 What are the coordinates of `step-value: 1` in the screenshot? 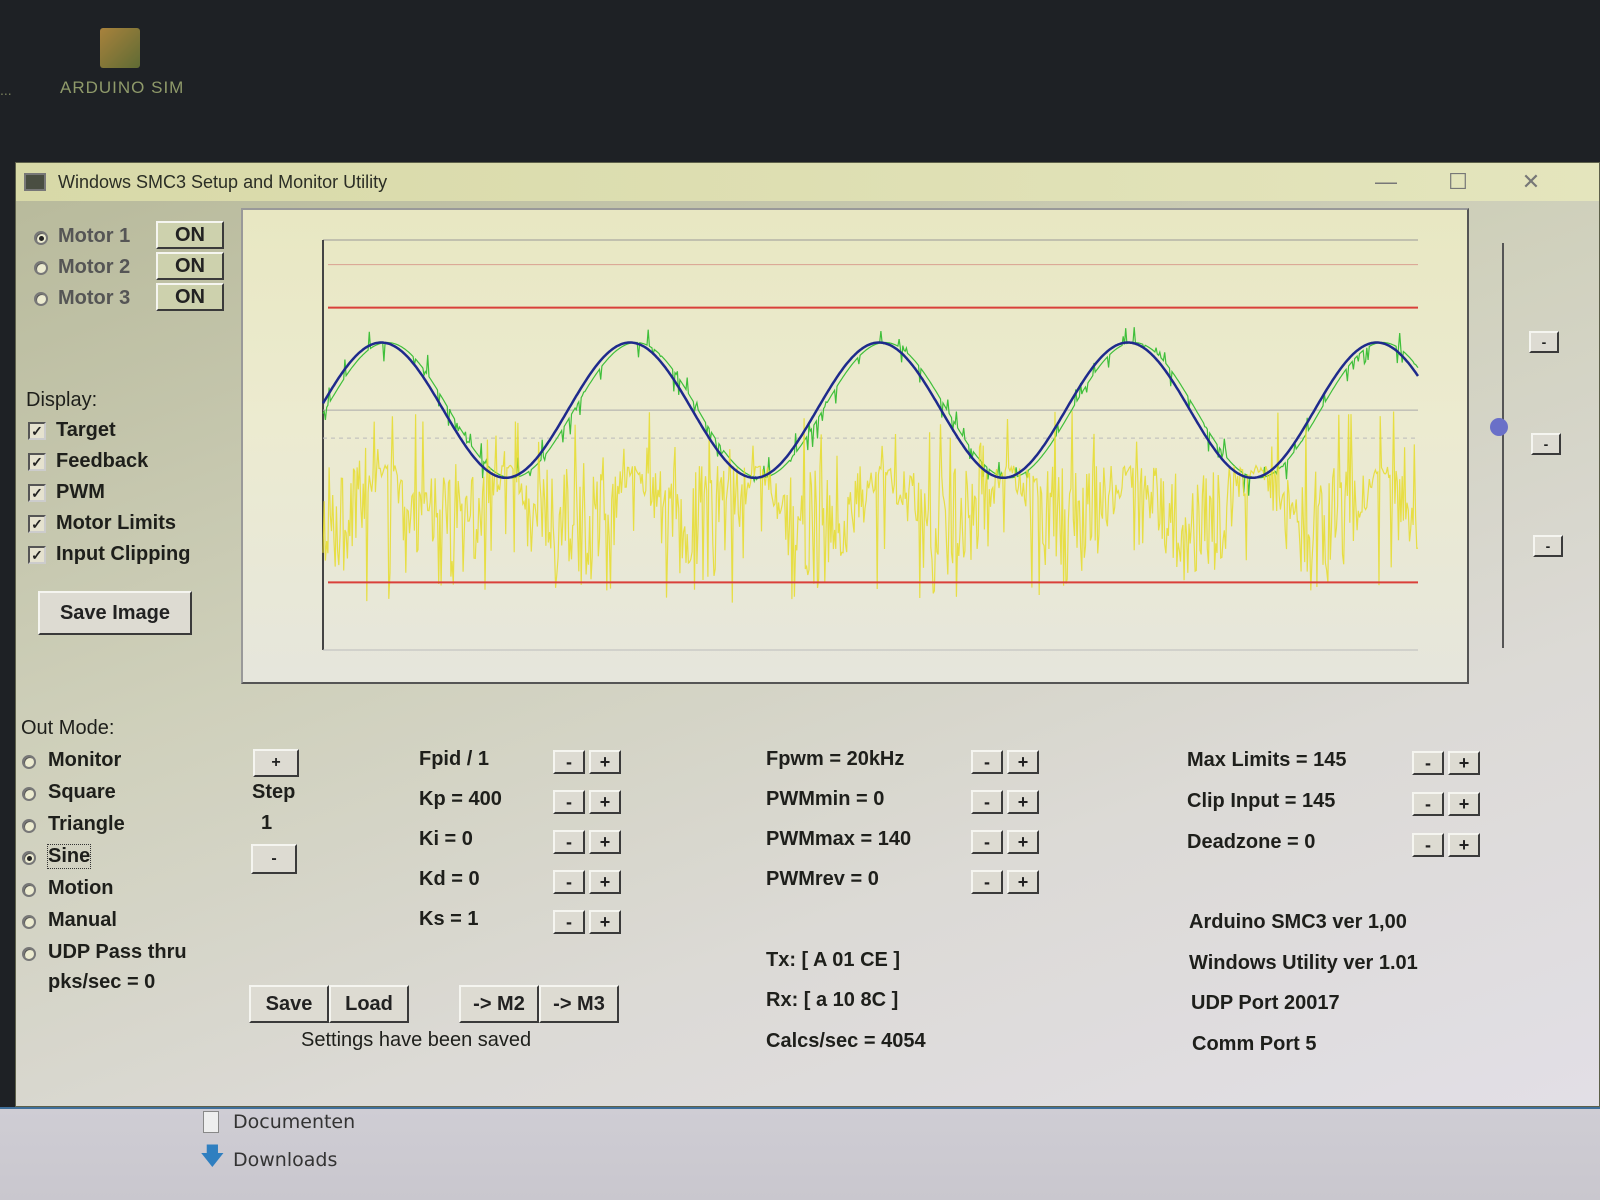 It's located at (267, 823).